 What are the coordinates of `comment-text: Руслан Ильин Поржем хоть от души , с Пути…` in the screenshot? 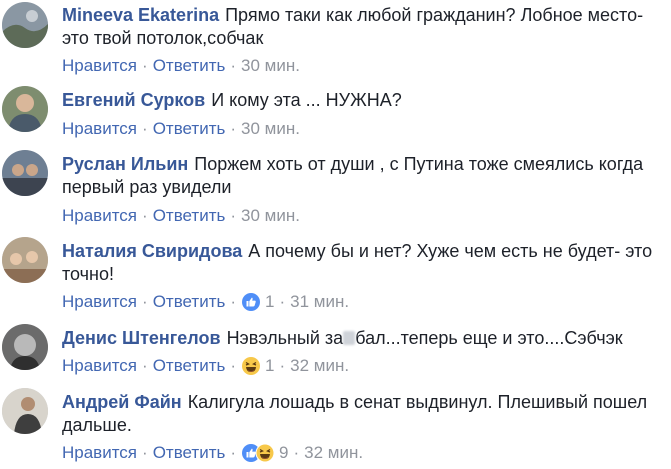 It's located at (362, 176).